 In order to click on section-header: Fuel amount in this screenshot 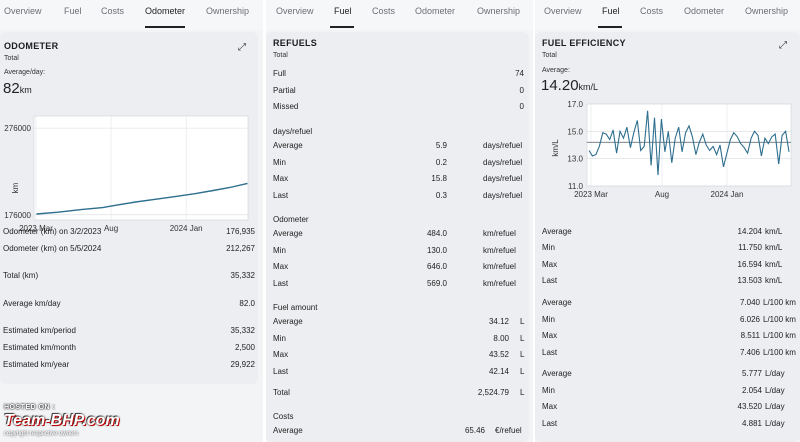, I will do `click(295, 307)`.